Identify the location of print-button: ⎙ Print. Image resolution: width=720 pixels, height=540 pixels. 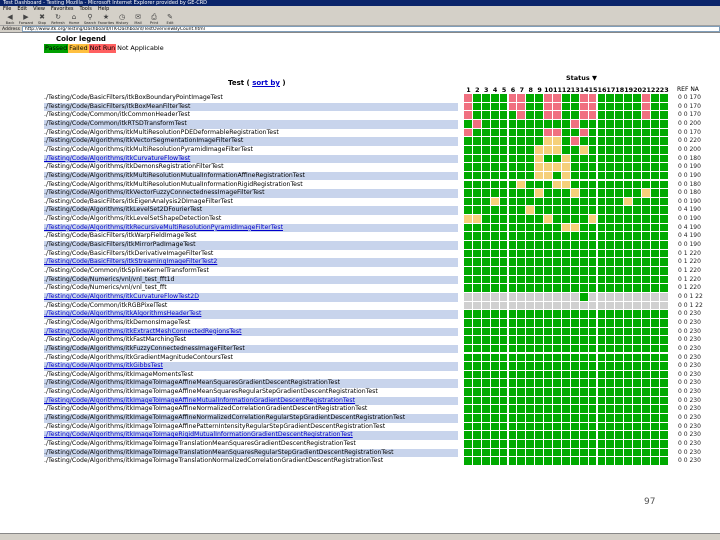
(154, 19).